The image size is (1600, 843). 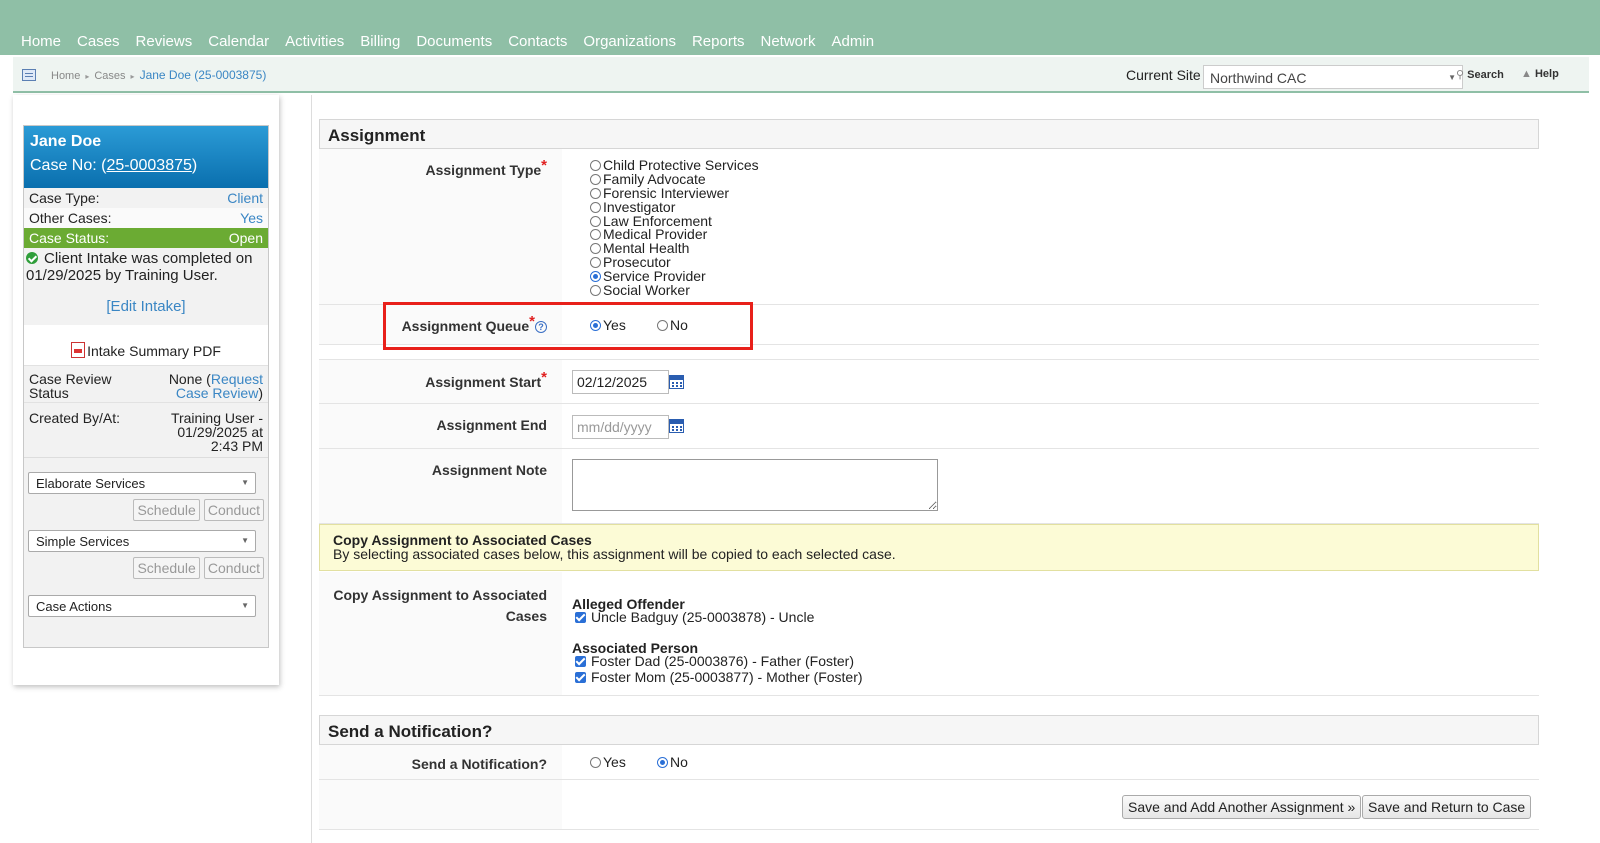 I want to click on notification-option-no: No, so click(x=672, y=762).